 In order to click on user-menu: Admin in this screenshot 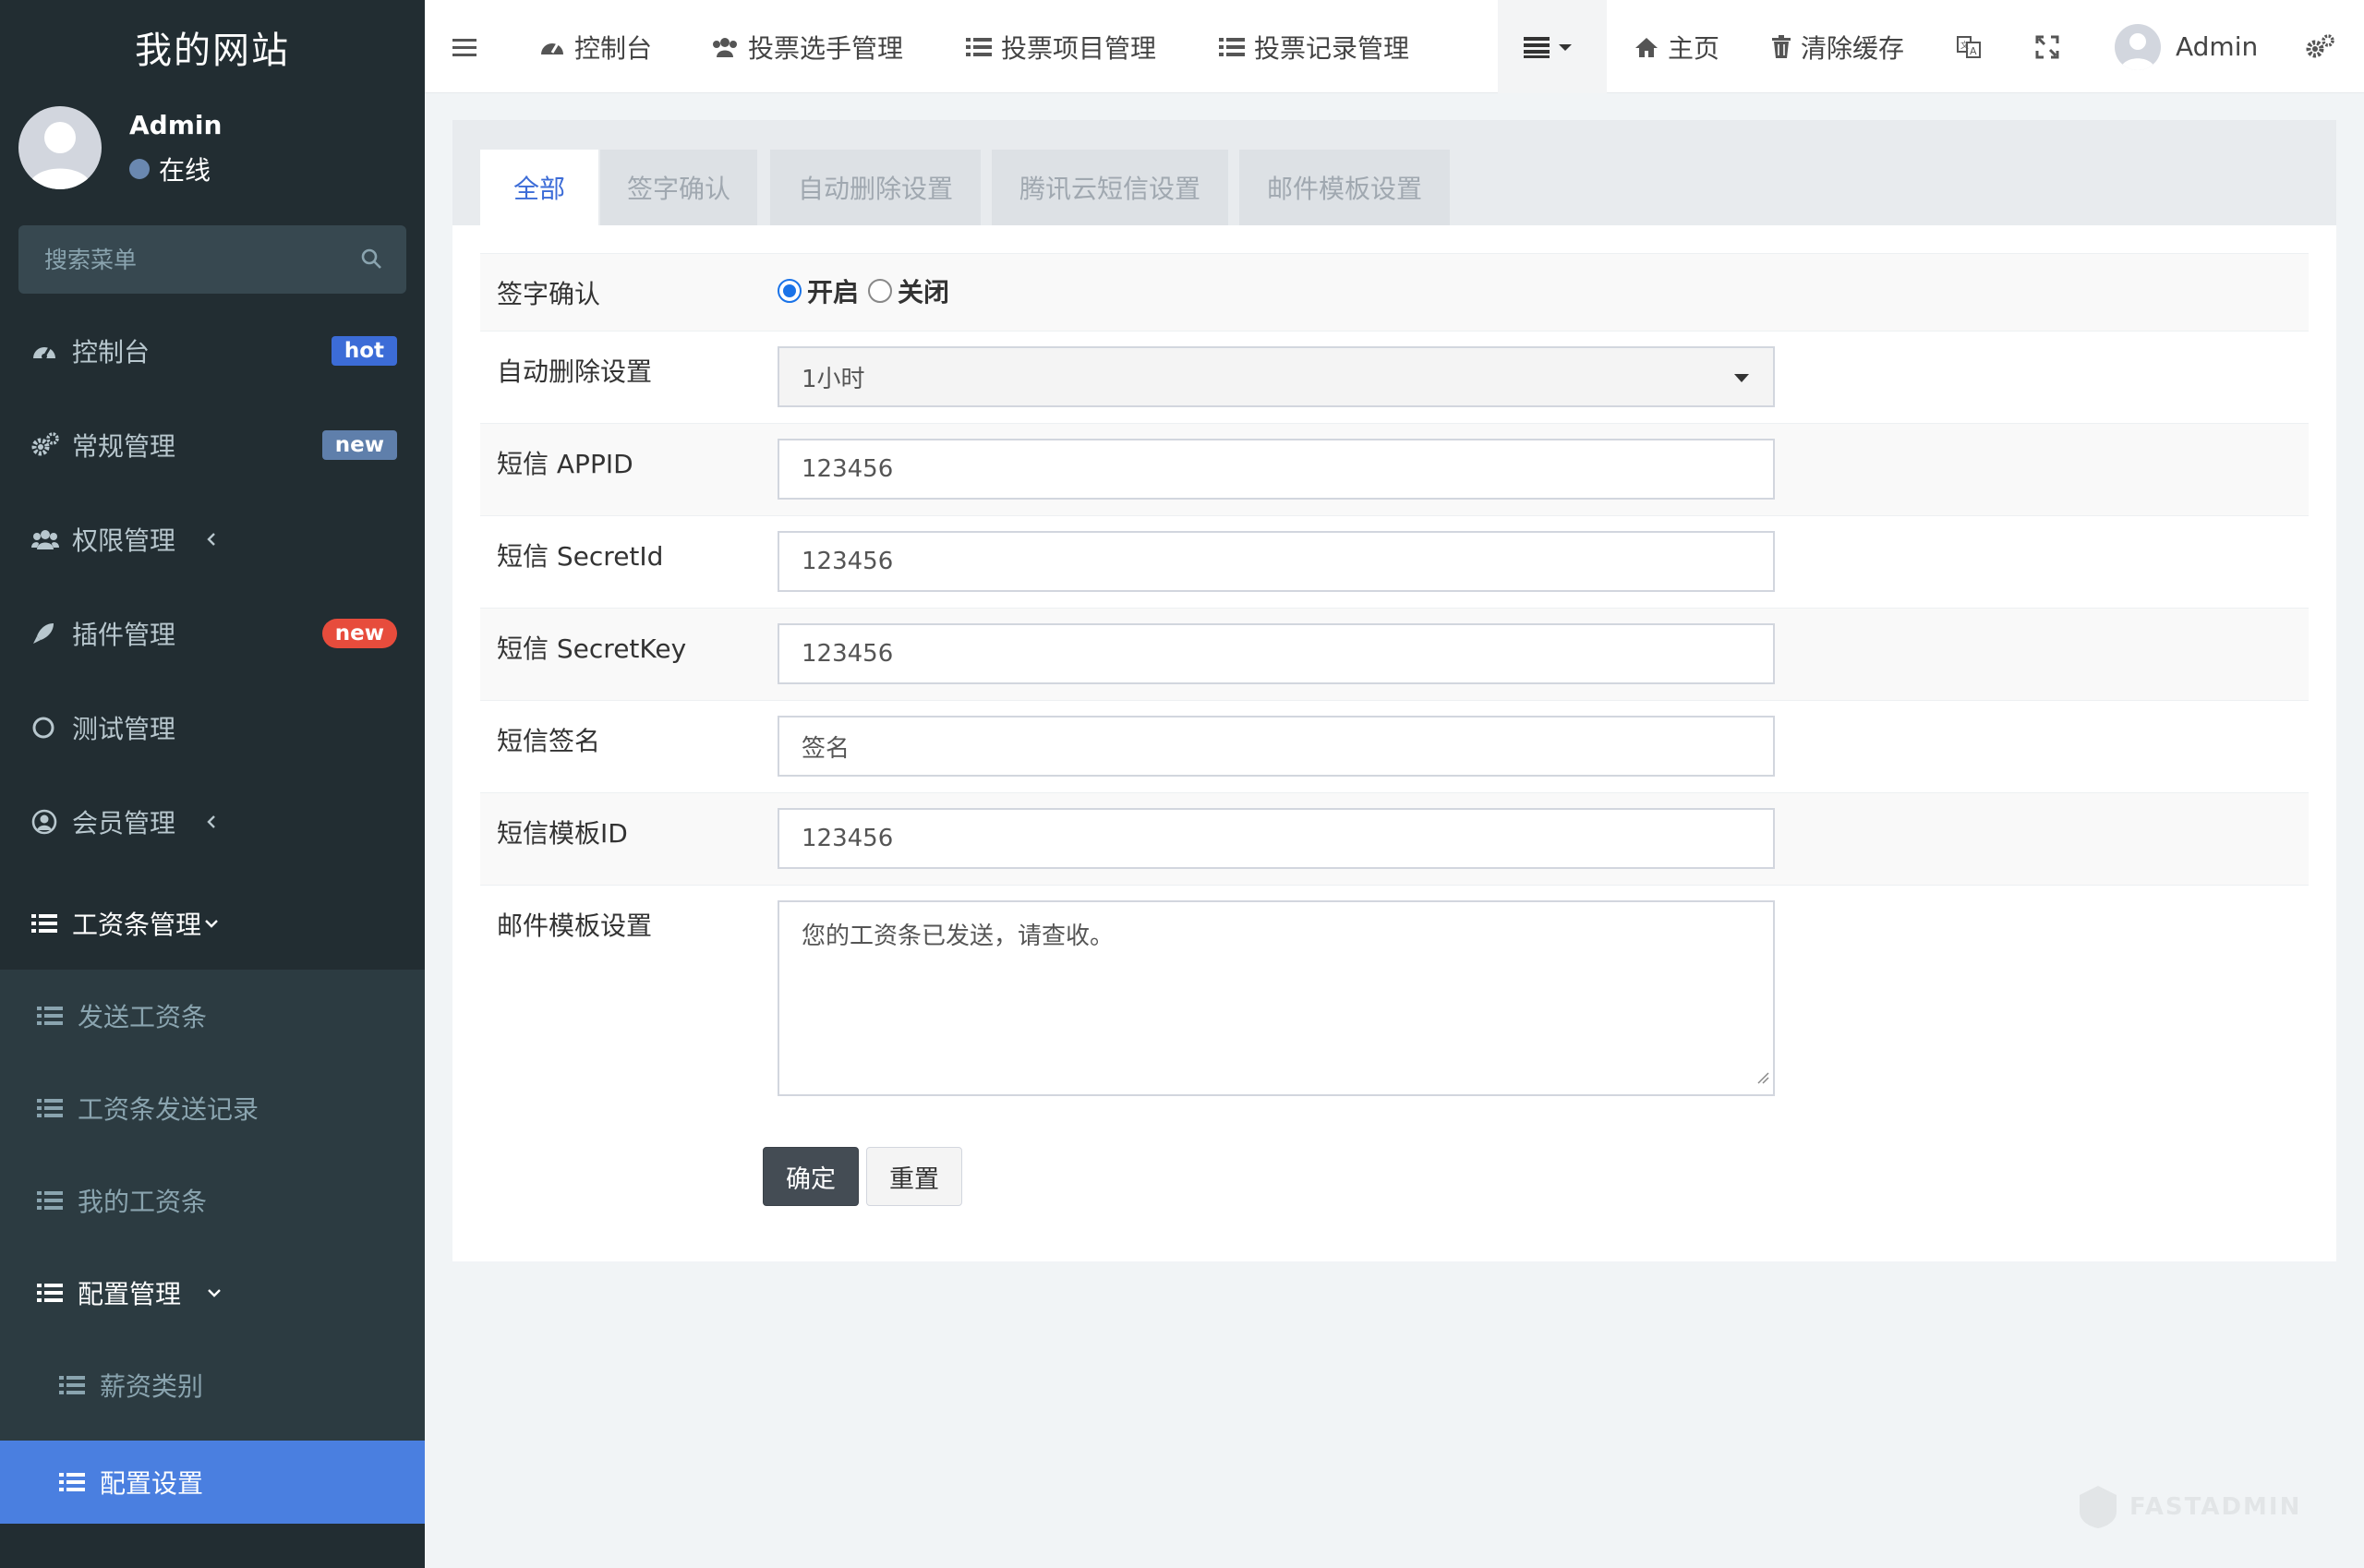, I will do `click(2186, 47)`.